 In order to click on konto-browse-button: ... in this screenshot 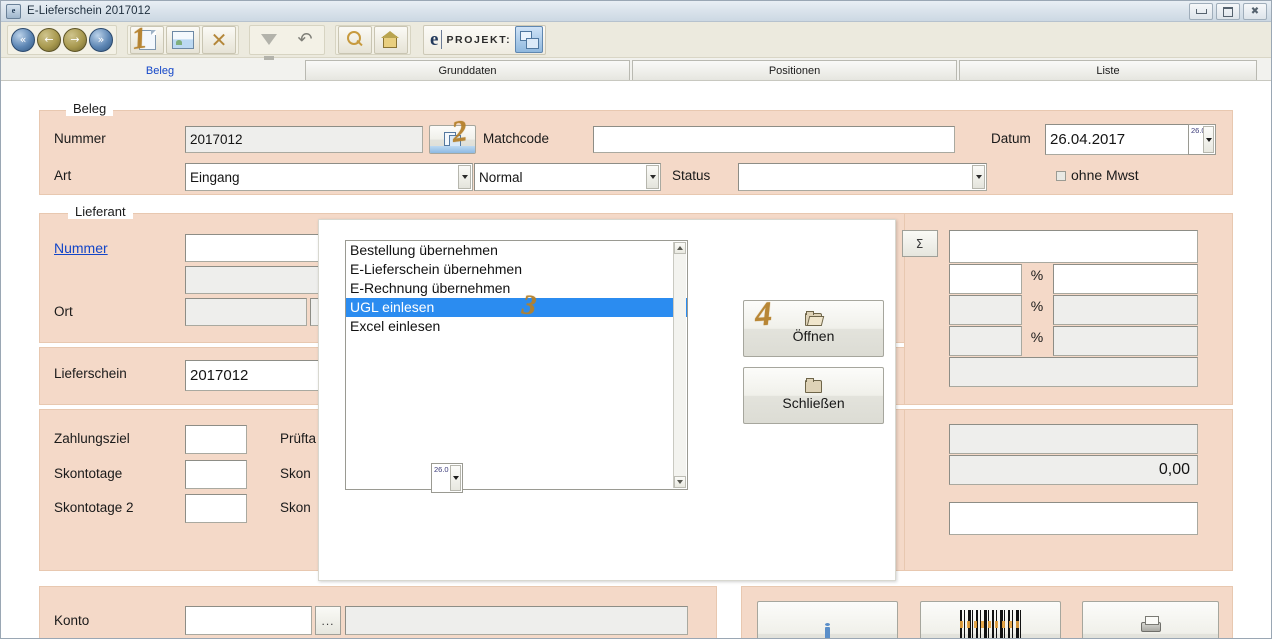, I will do `click(328, 620)`.